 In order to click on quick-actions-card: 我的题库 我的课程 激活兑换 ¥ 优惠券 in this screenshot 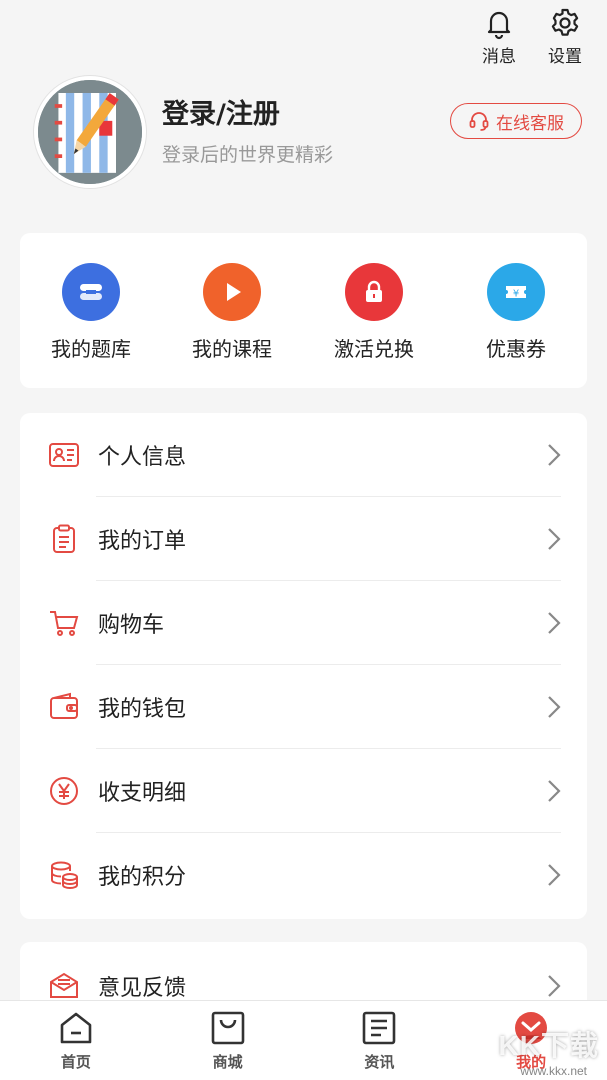, I will do `click(303, 310)`.